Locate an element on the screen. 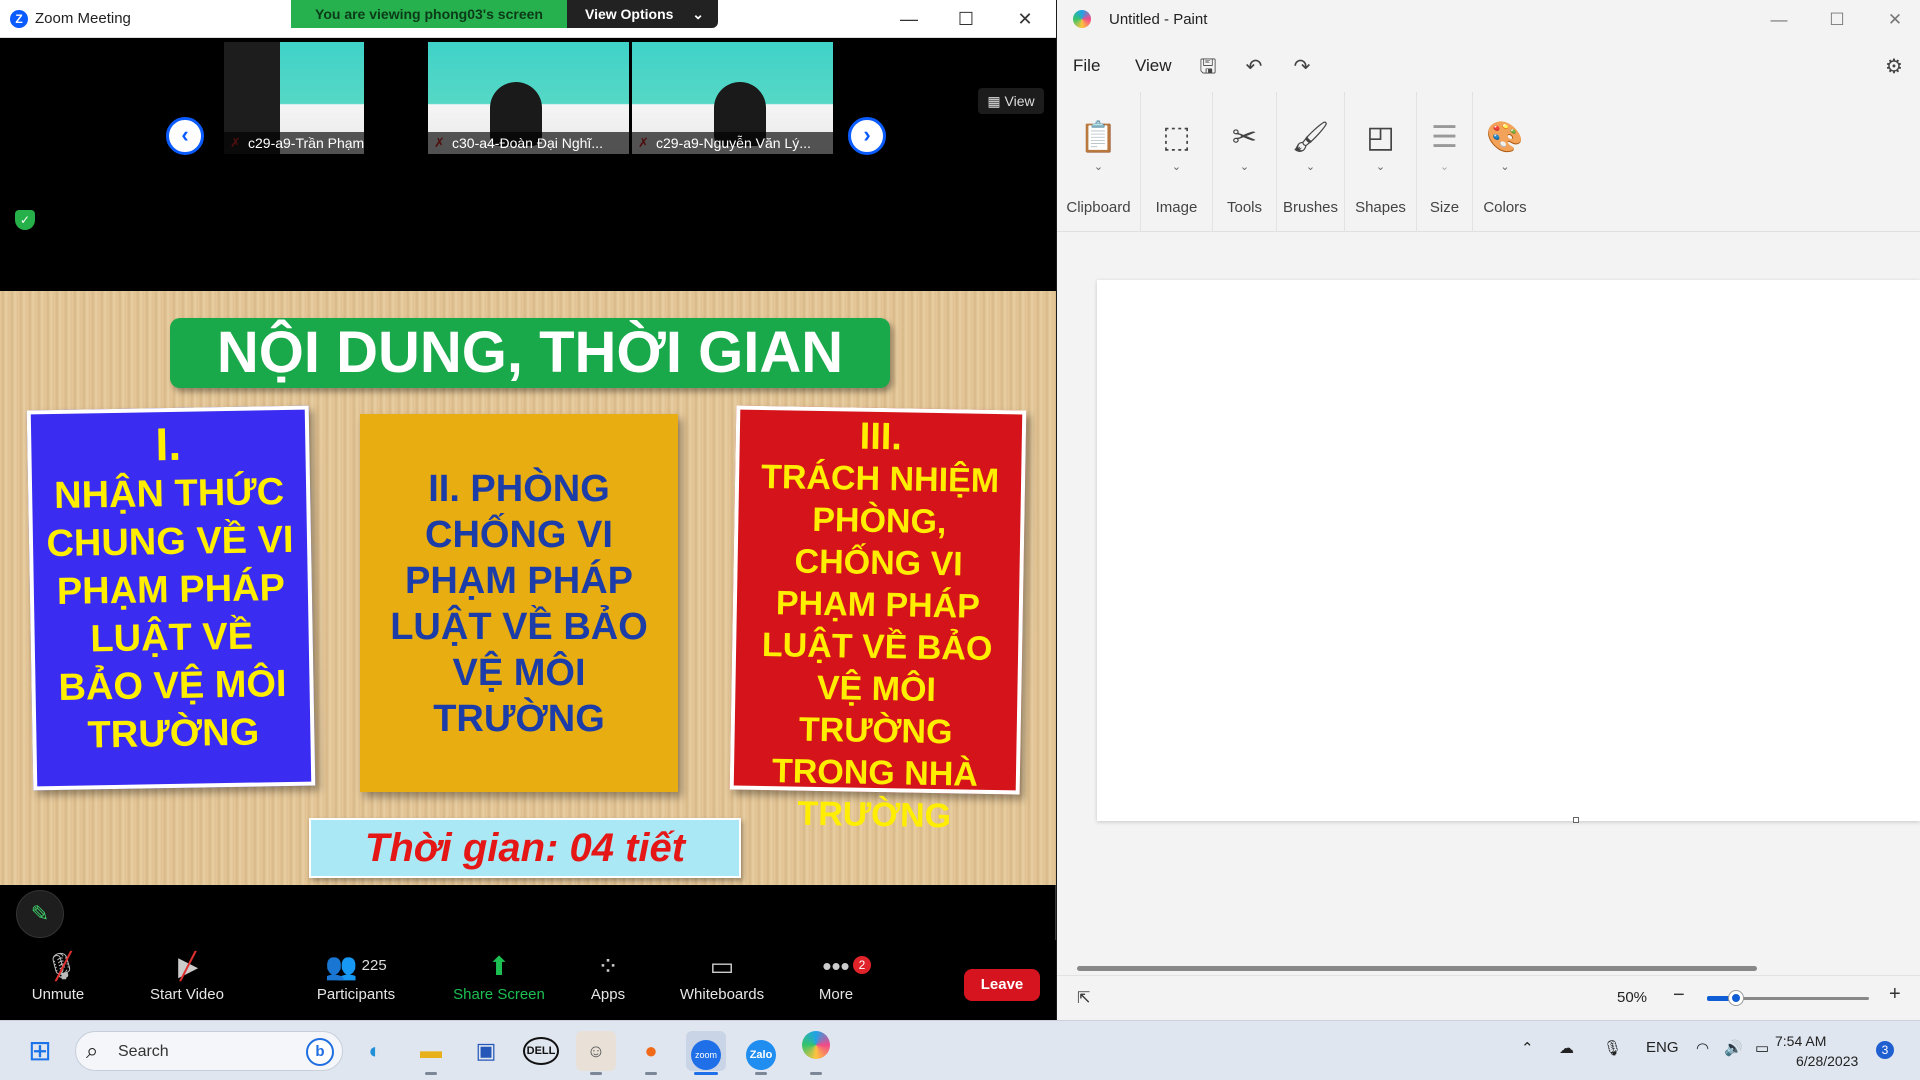 This screenshot has height=1080, width=1920. view-button-label: View is located at coordinates (1019, 101).